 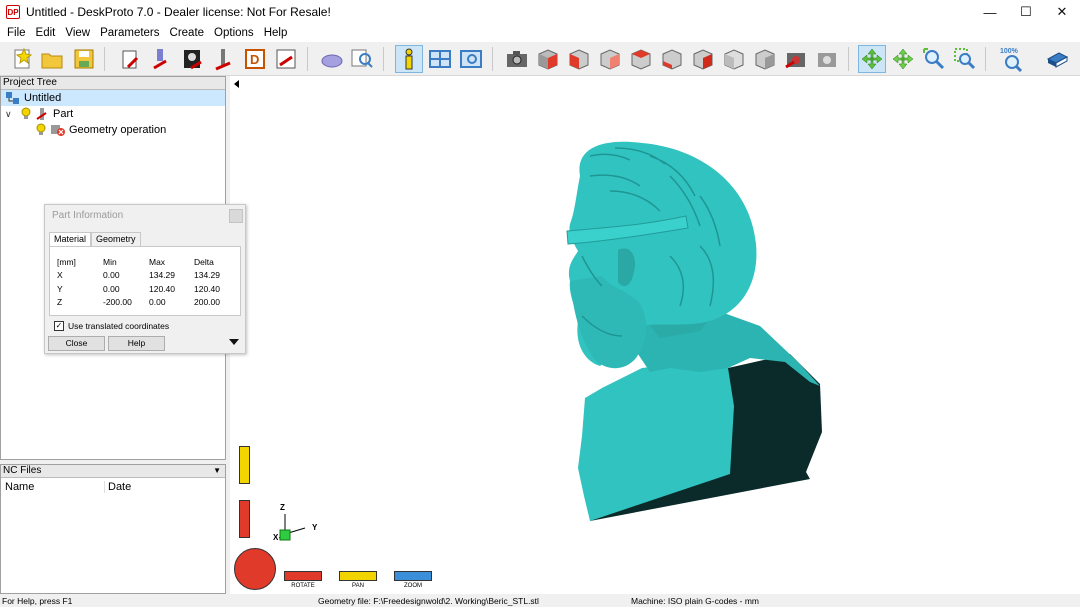 I want to click on zoom-find-button, so click(x=362, y=59).